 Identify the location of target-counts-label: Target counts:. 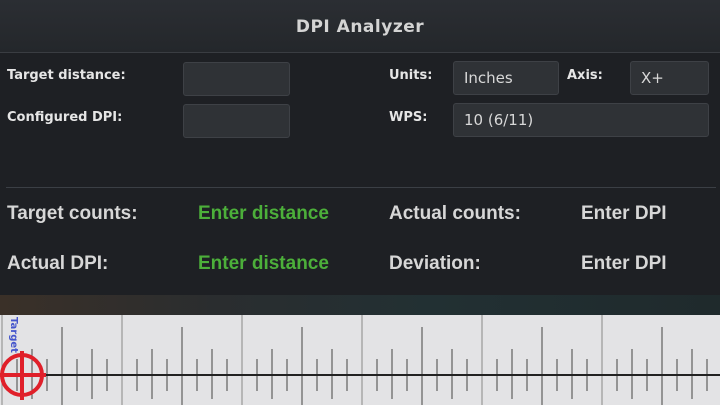
(72, 213).